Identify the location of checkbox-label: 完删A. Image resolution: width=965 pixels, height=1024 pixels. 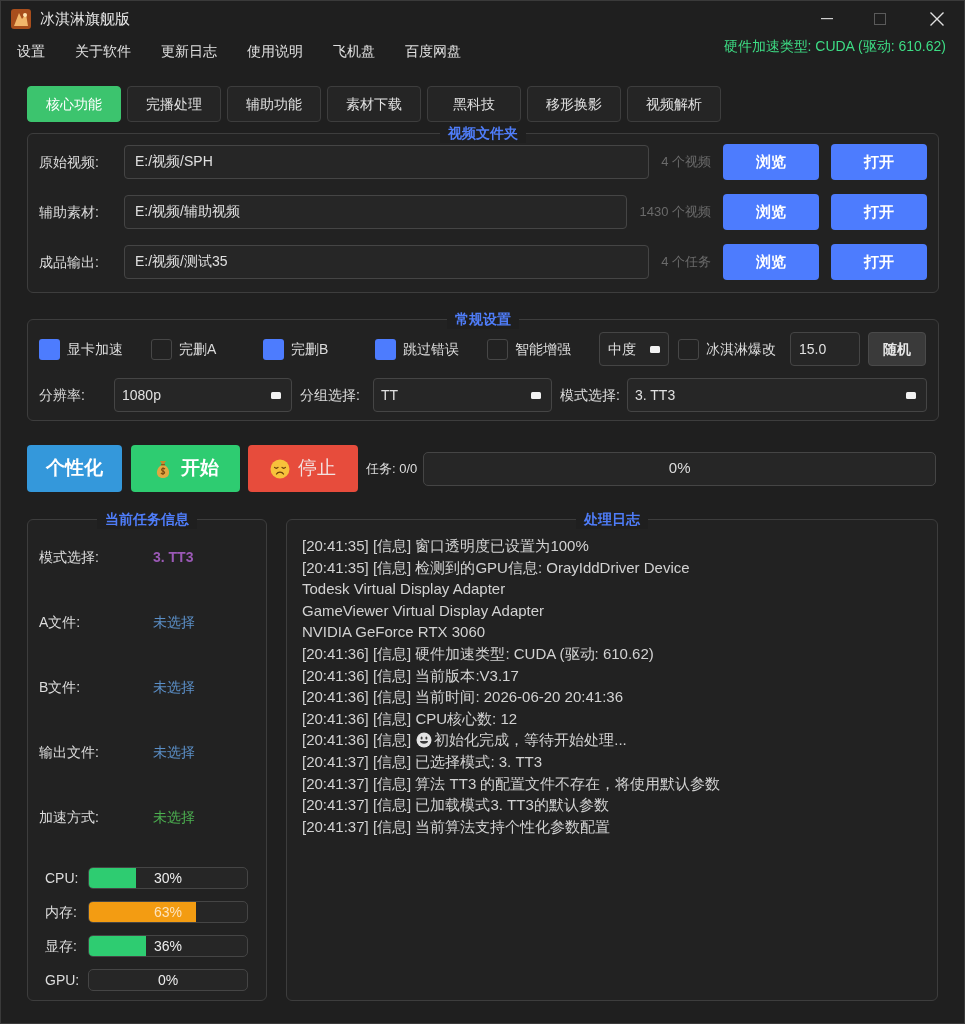
(198, 349).